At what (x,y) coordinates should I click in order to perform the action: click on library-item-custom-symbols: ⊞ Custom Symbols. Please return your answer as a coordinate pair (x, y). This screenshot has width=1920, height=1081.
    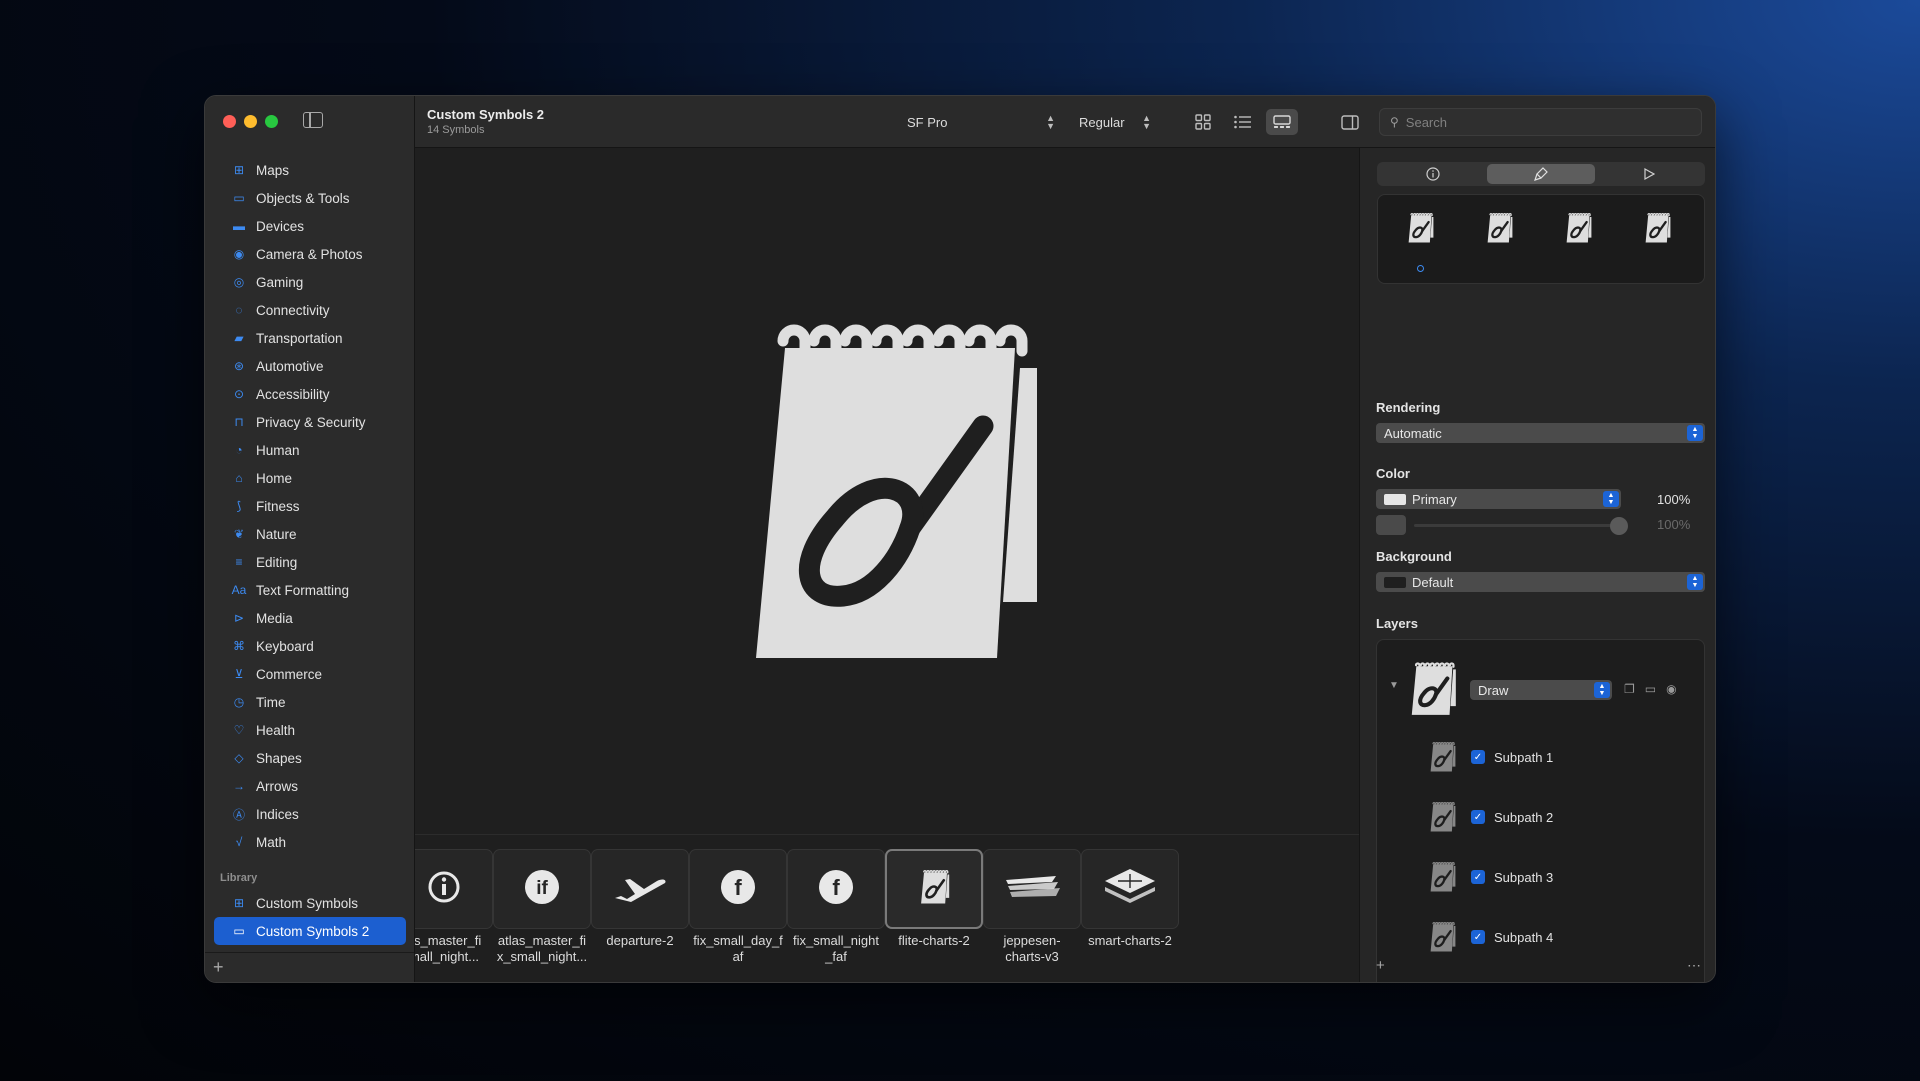
    Looking at the image, I should click on (310, 903).